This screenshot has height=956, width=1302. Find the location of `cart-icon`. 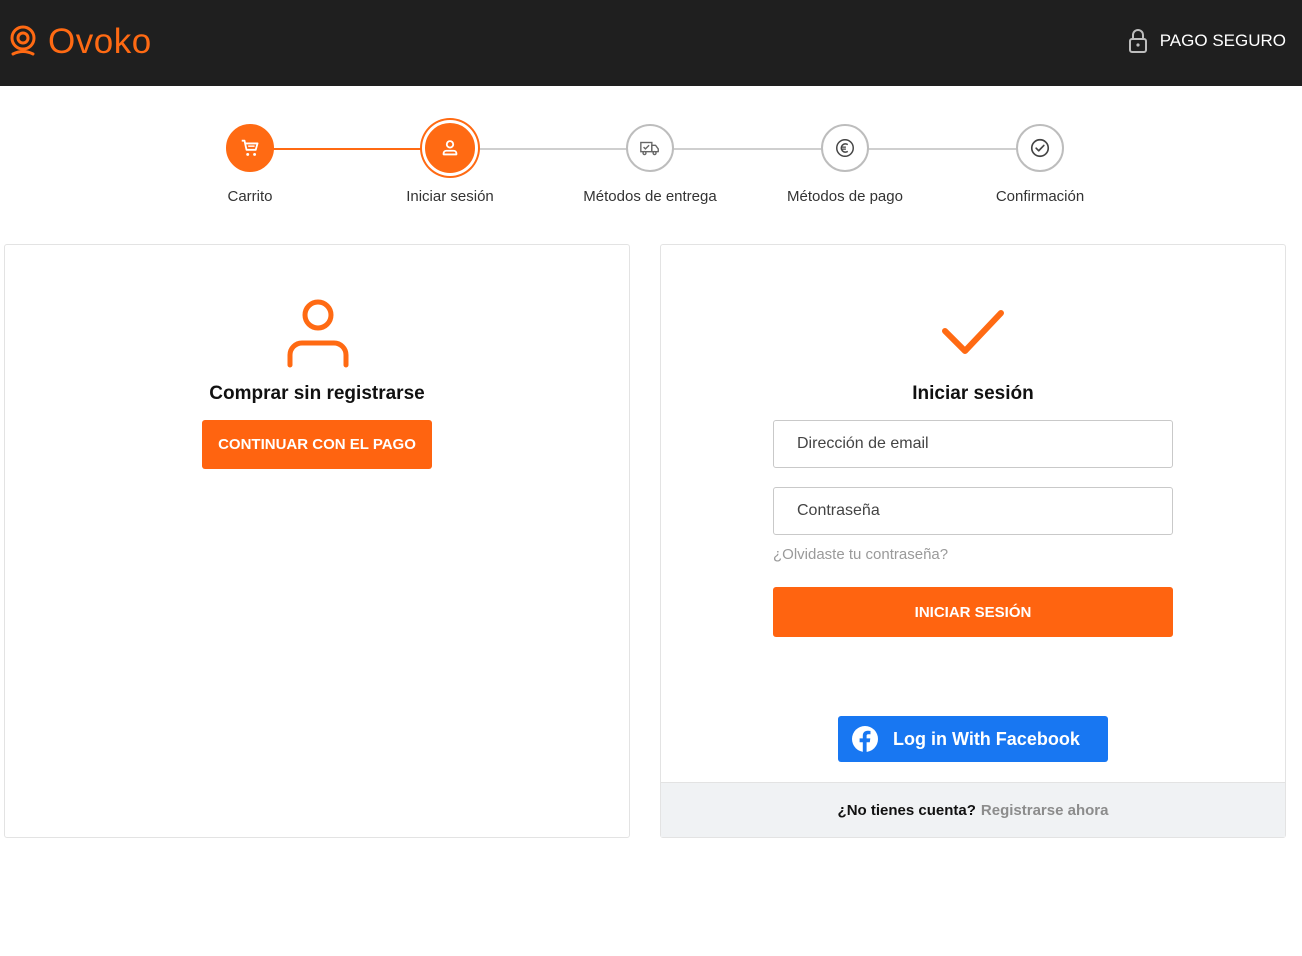

cart-icon is located at coordinates (250, 147).